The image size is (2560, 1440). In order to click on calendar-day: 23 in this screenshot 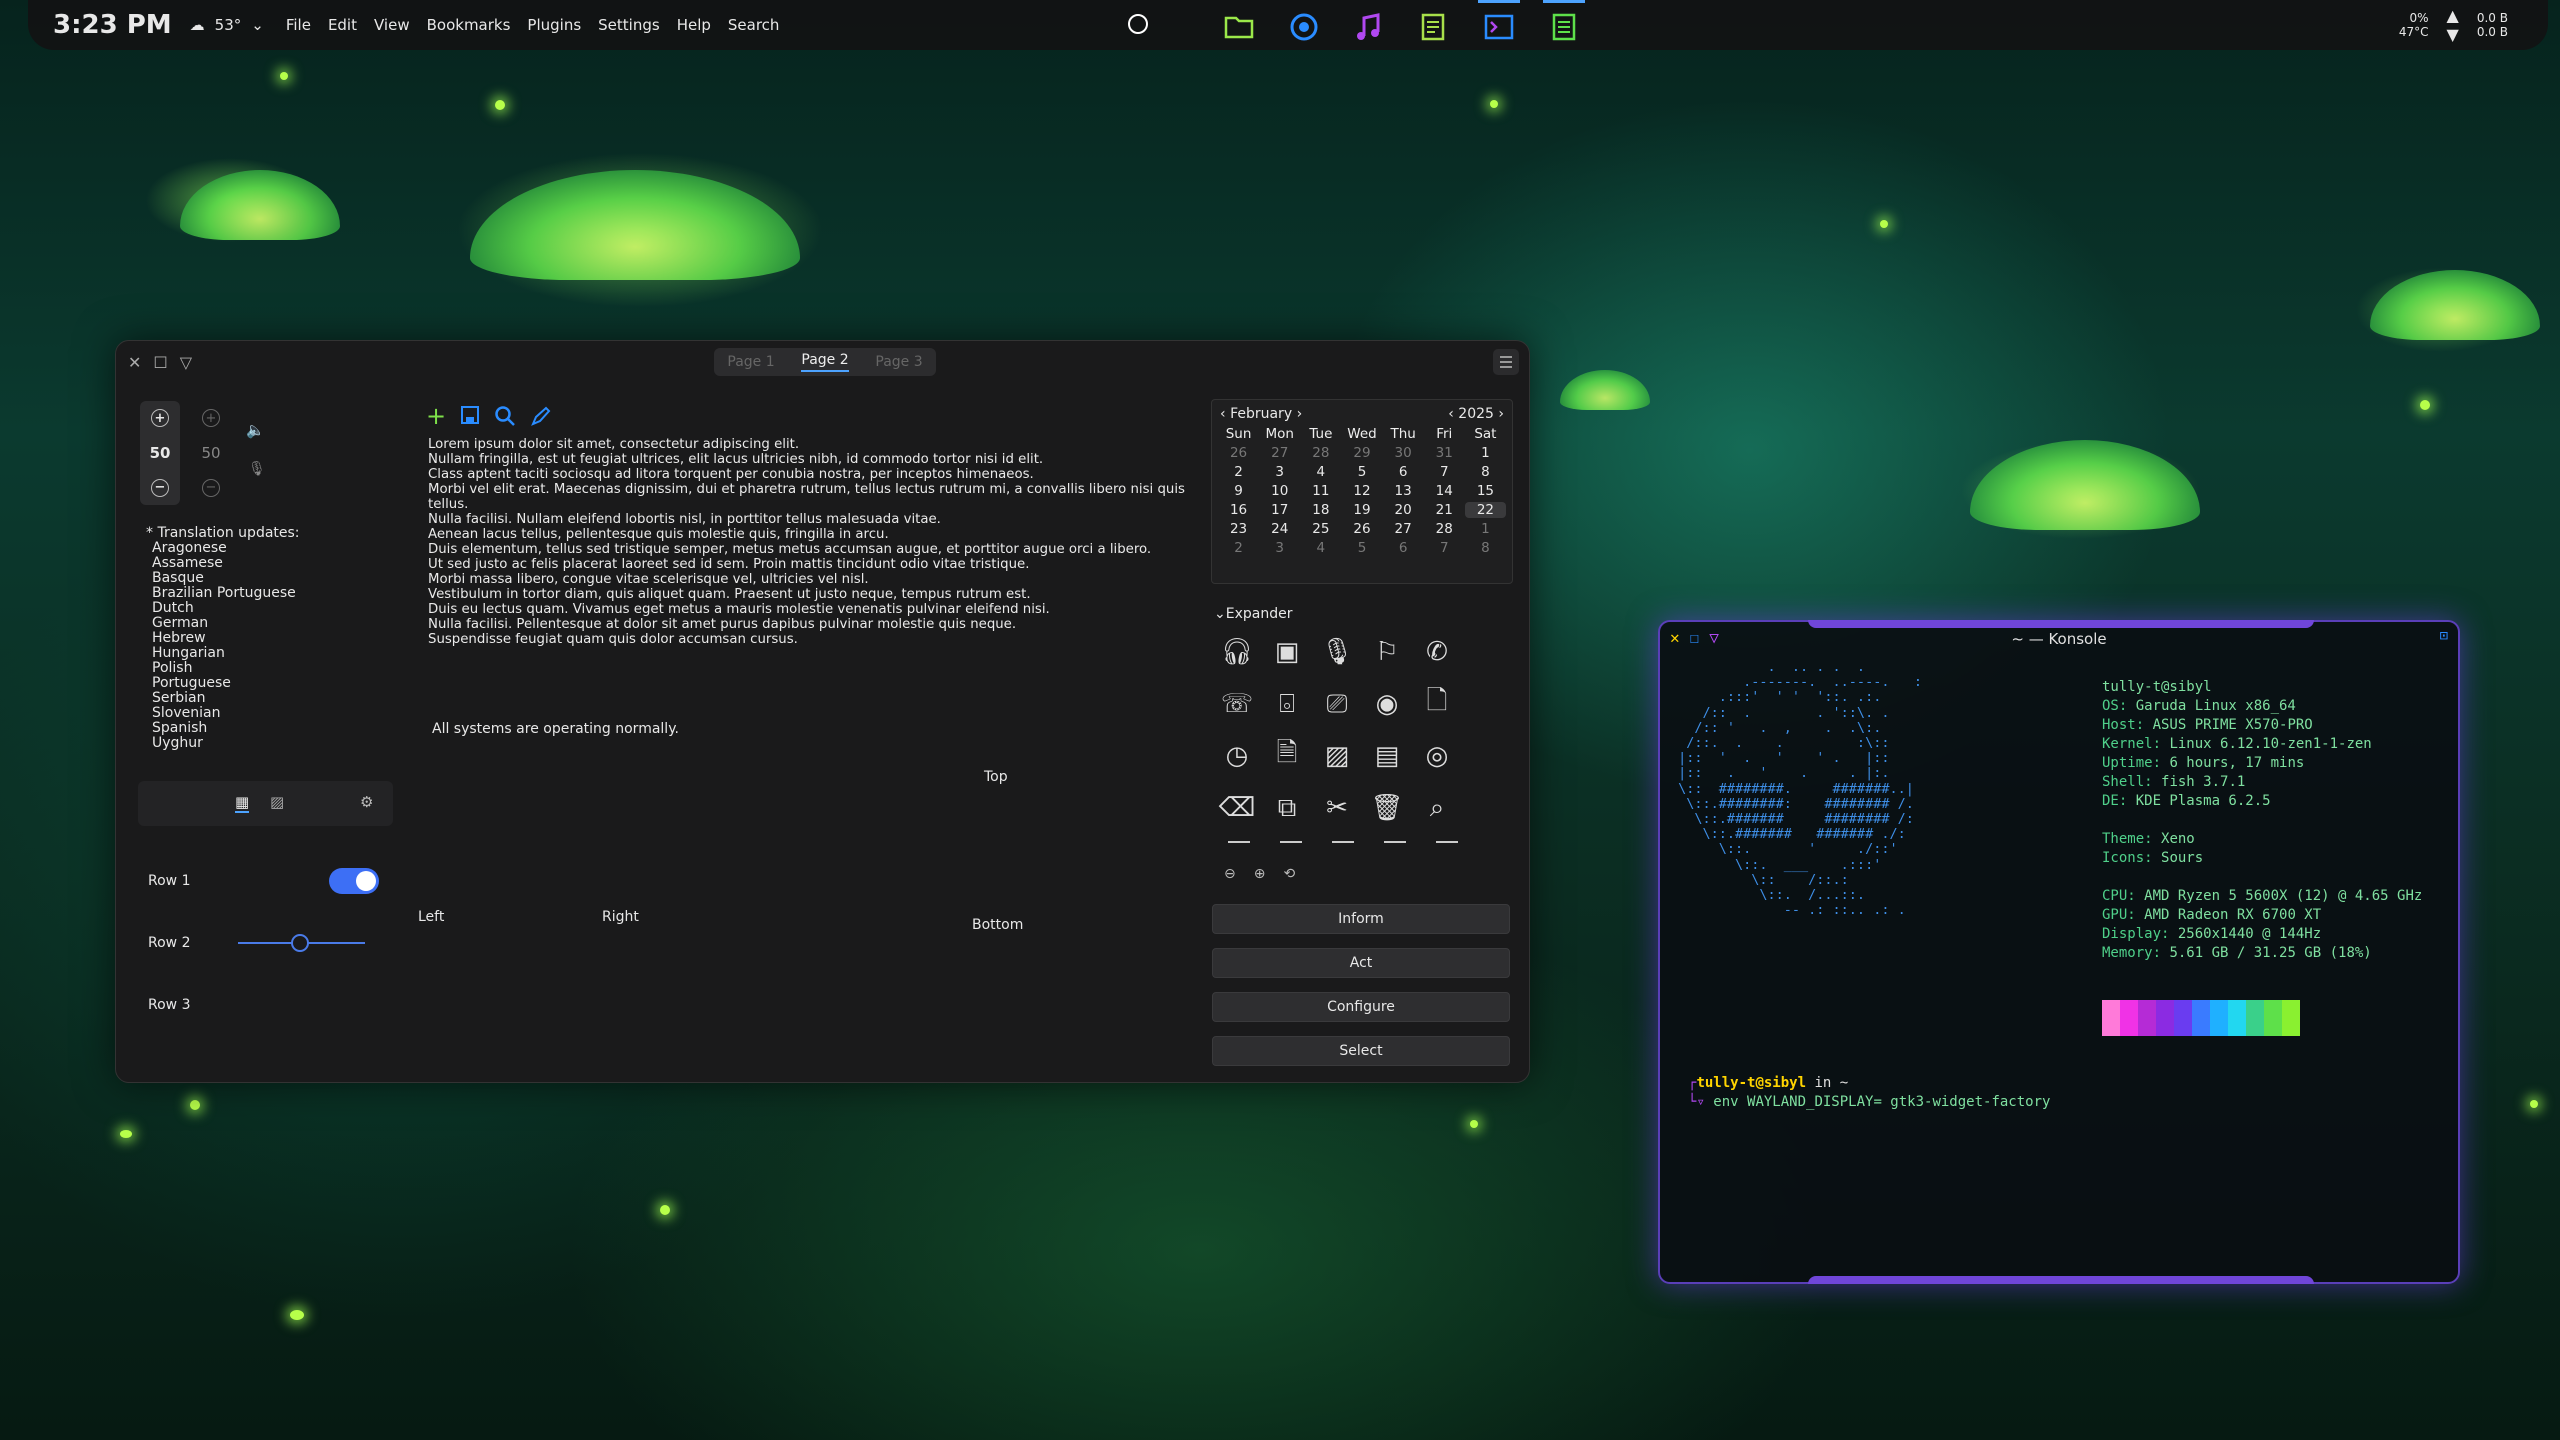, I will do `click(1238, 529)`.